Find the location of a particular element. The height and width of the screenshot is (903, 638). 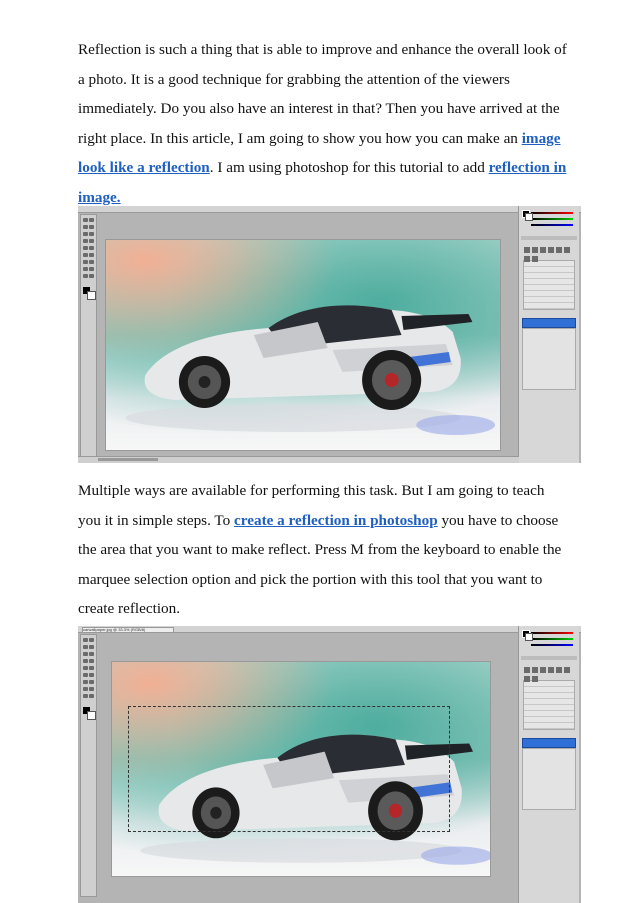

menu-bar is located at coordinates (329, 209).